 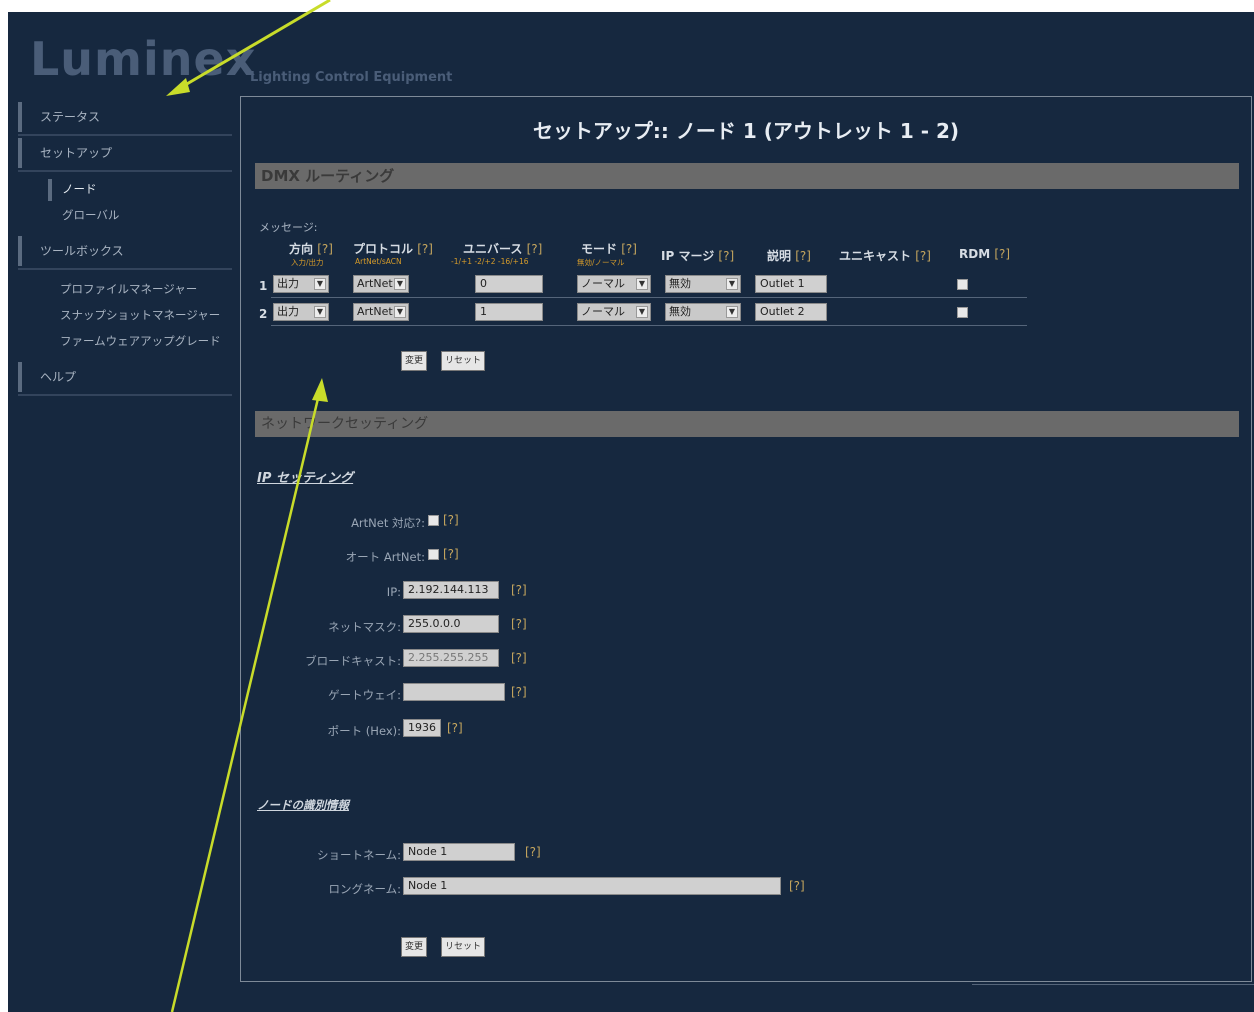 I want to click on annotation-arrow-main, so click(x=246, y=700).